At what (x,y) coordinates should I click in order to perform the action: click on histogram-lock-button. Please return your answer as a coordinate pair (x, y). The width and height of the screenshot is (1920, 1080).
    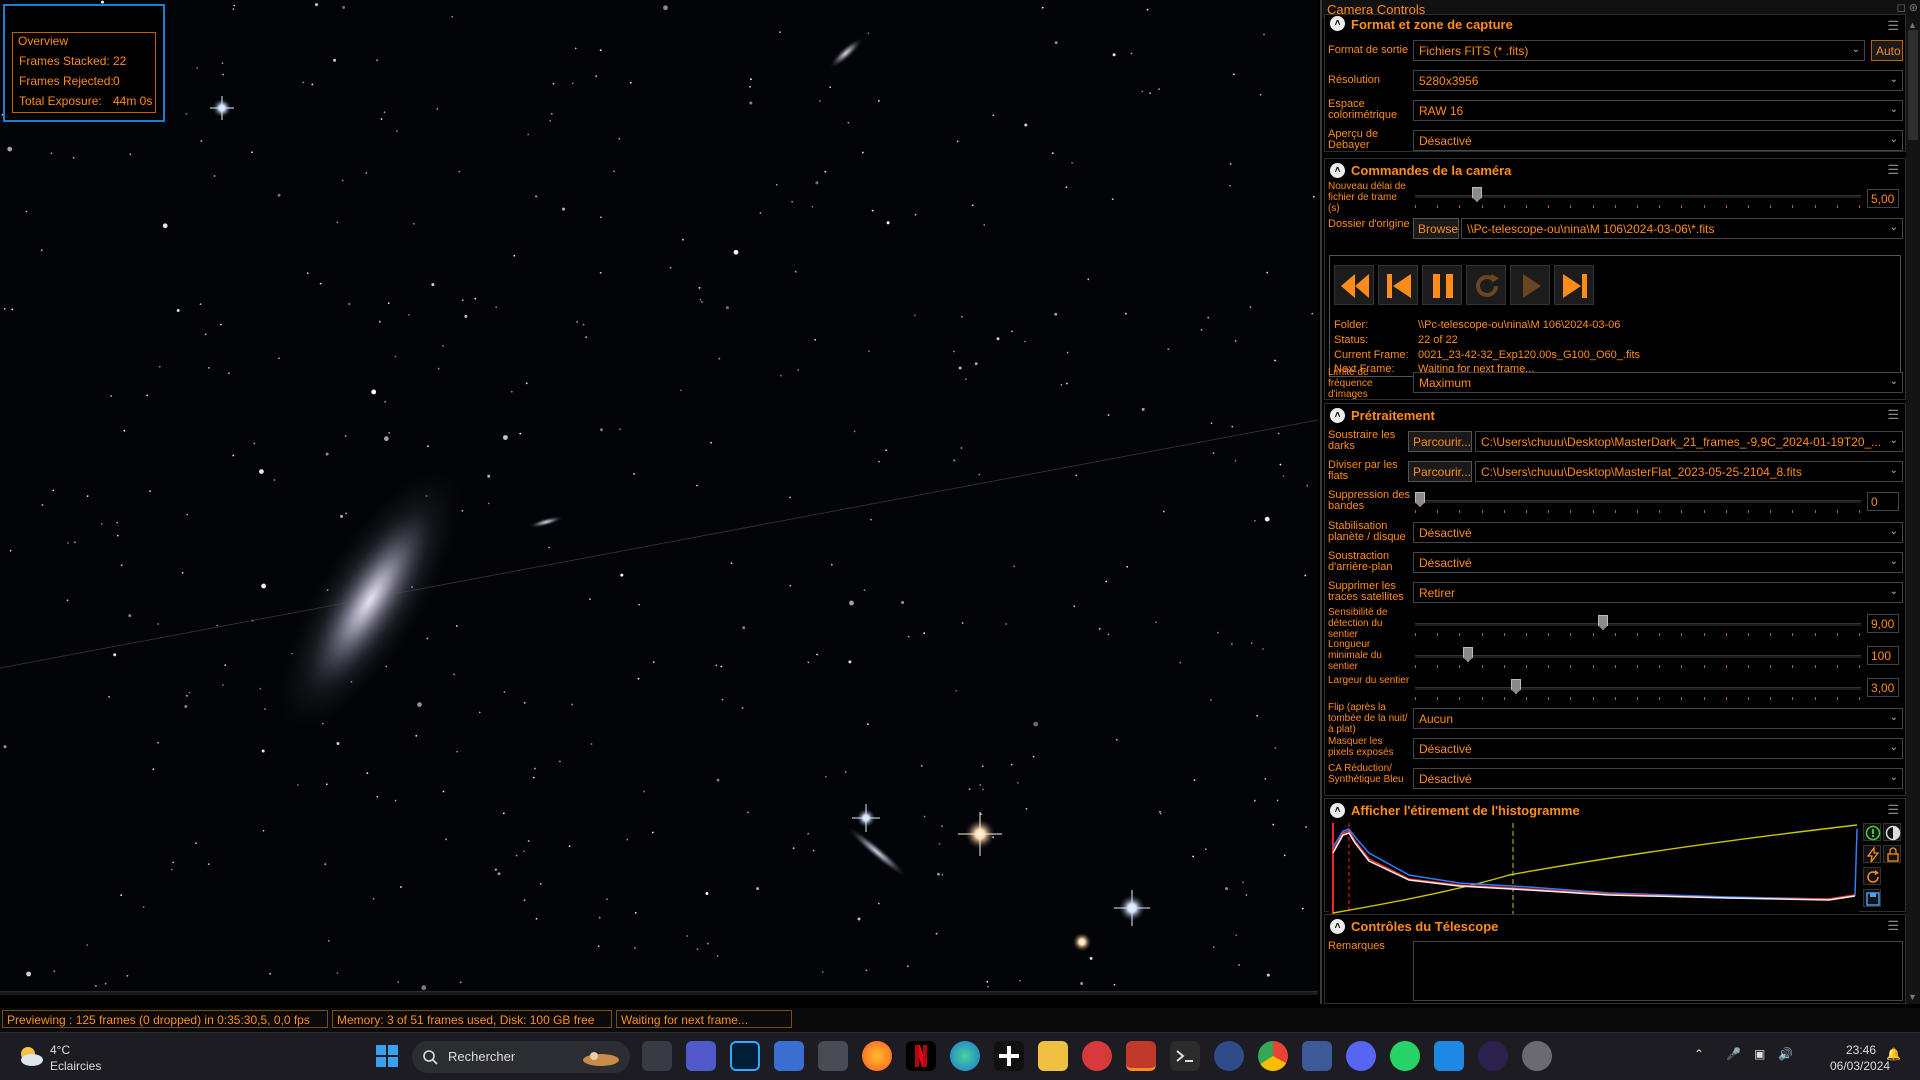
    Looking at the image, I should click on (1892, 854).